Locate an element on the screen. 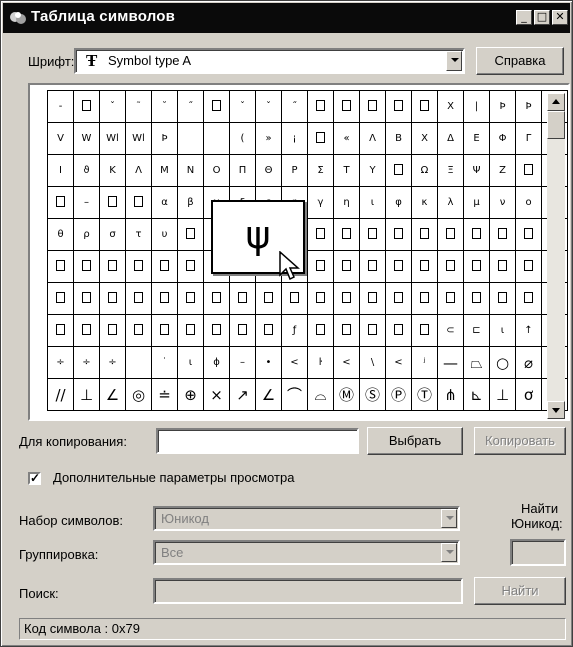 The width and height of the screenshot is (573, 647). symbol-cell: T is located at coordinates (346, 170).